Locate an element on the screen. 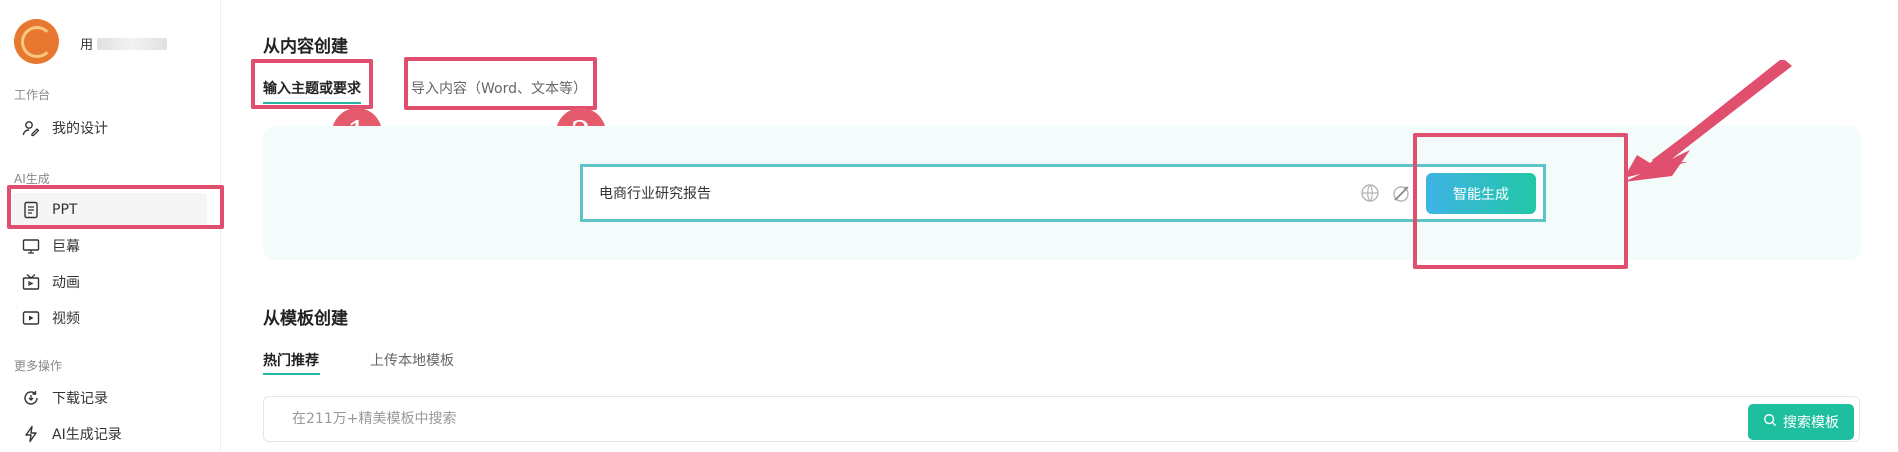 This screenshot has width=1898, height=452. user-edit-icon is located at coordinates (31, 128).